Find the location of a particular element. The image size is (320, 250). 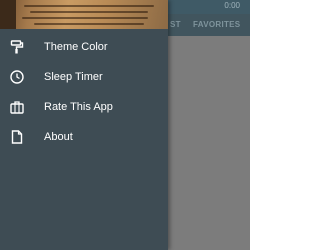

document-icon is located at coordinates (17, 137).